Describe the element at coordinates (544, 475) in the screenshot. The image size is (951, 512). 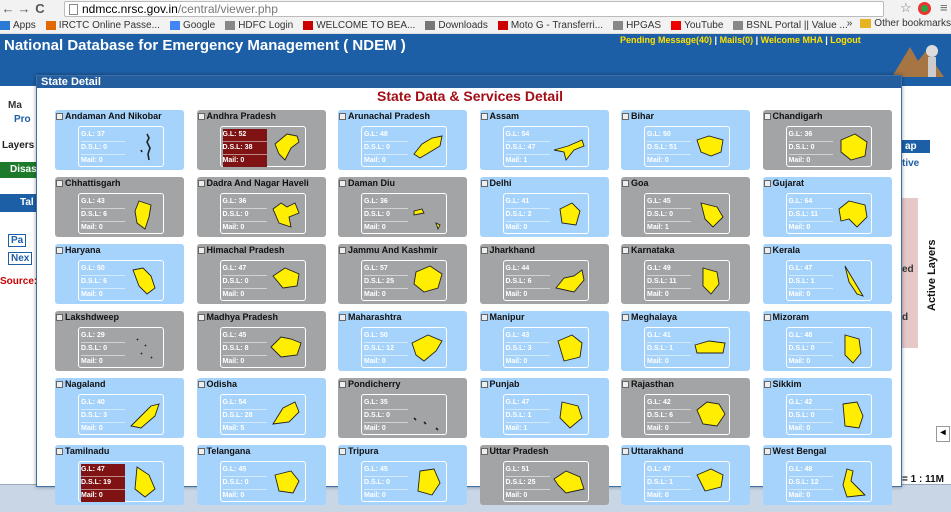
I see `state-card: Uttar Pradesh G.L: 51 D.S.L: 25 Mail: 0` at that location.